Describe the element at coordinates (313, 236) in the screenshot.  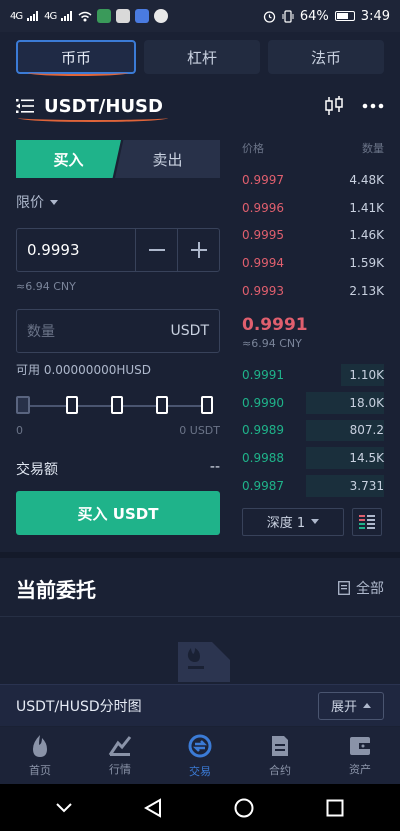
I see `ask-row: 0.9995 1.46K` at that location.